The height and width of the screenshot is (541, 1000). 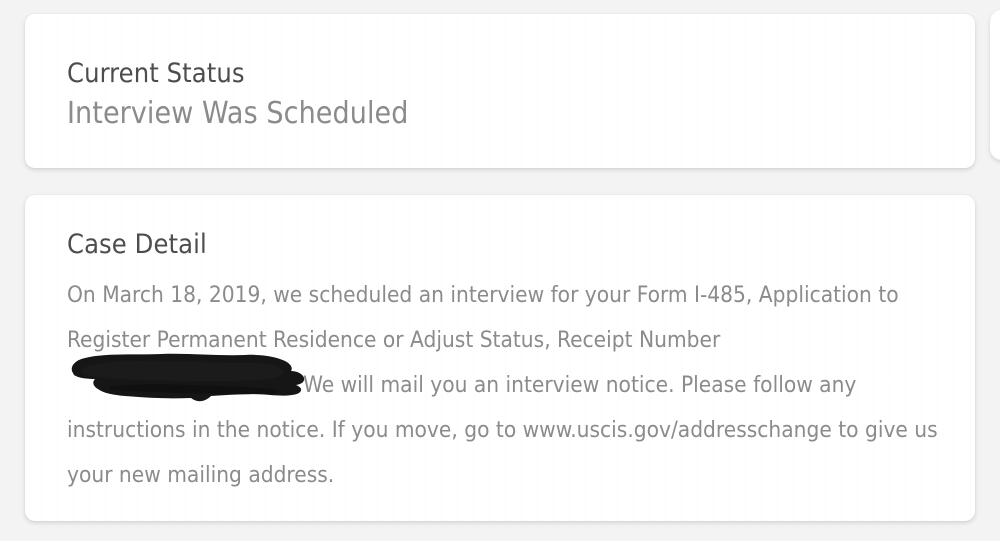 I want to click on current-status-label: Current Status, so click(x=156, y=73).